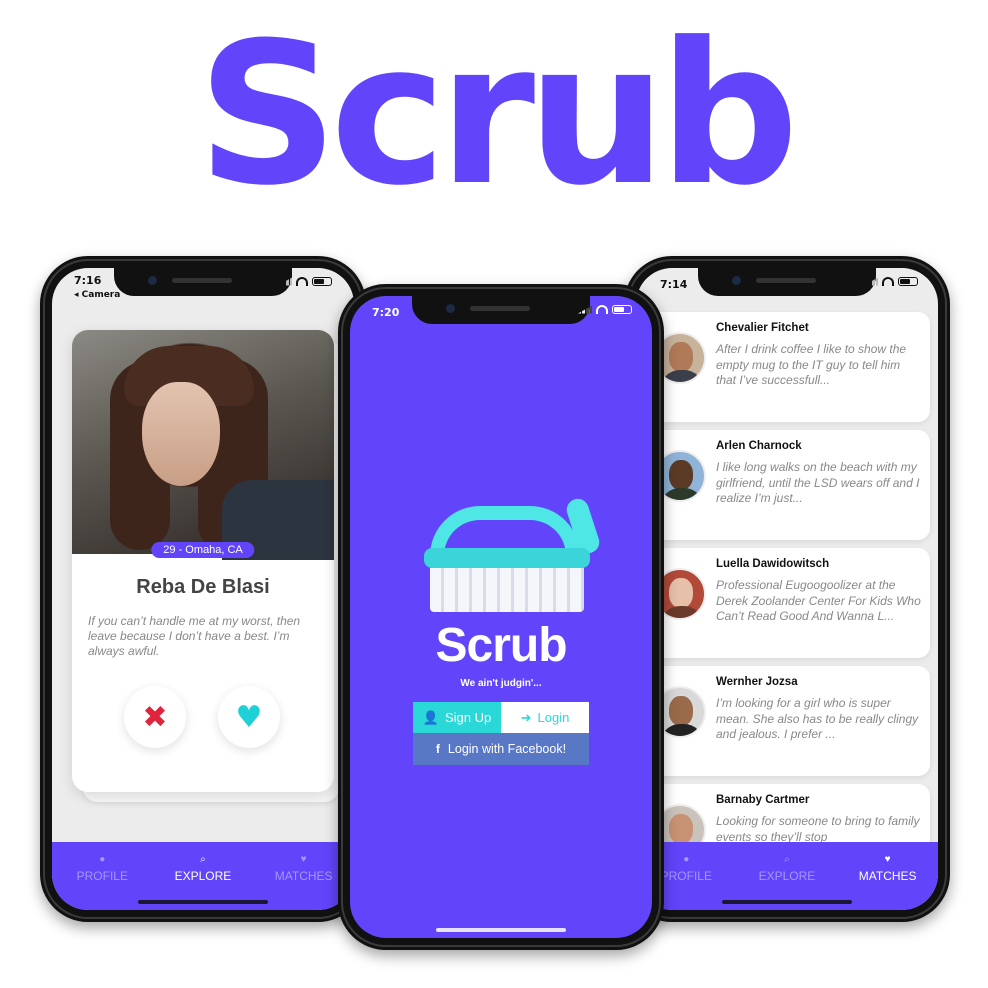 The width and height of the screenshot is (988, 988). I want to click on match-name: Wernher Jozsa, so click(757, 682).